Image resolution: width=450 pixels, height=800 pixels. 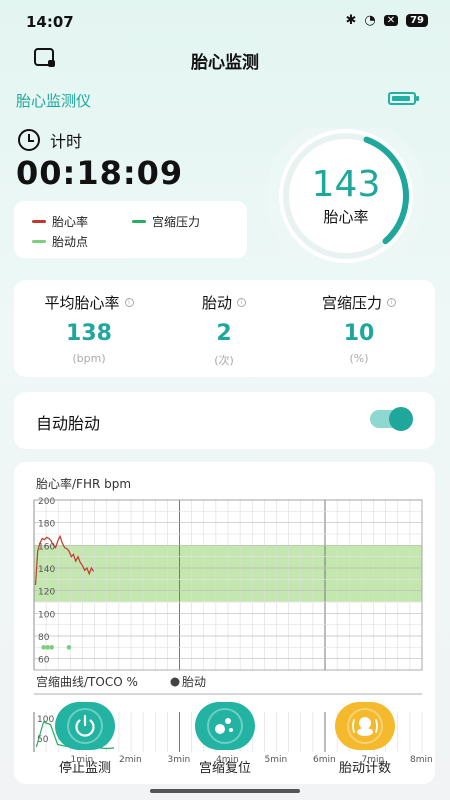 I want to click on timer-label: 计时, so click(x=66, y=141).